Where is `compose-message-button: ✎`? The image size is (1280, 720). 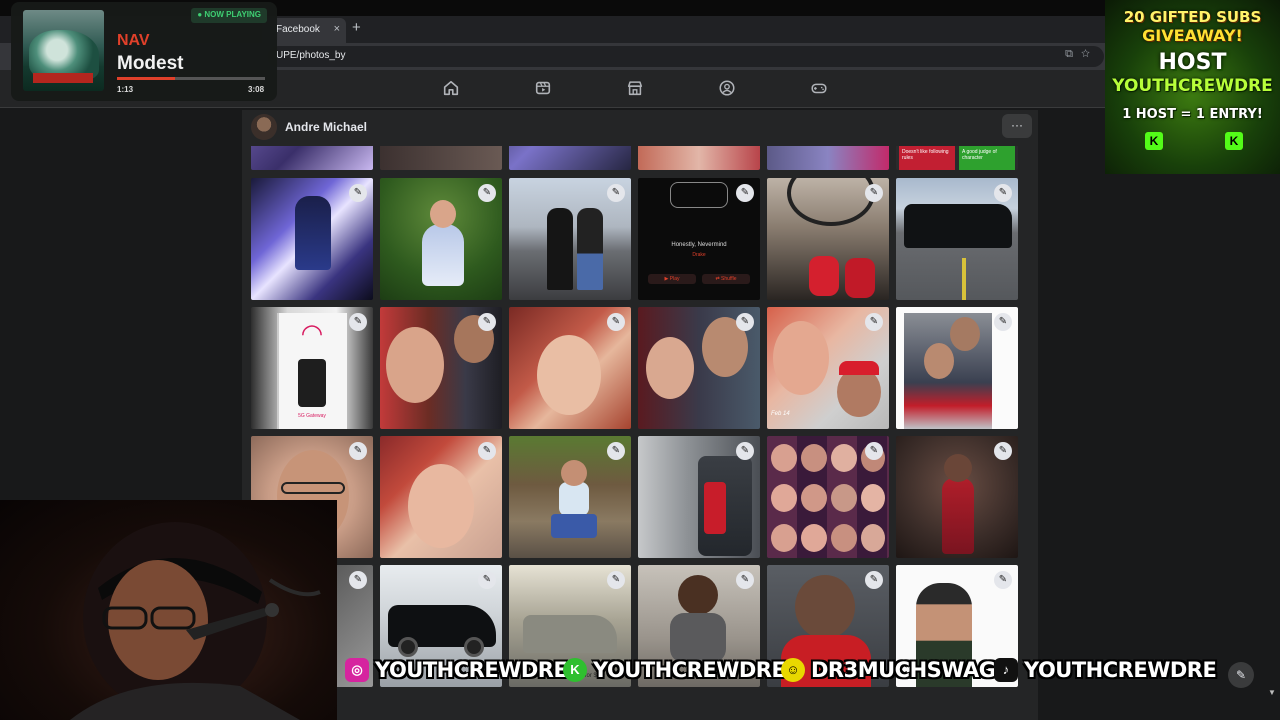
compose-message-button: ✎ is located at coordinates (1241, 675).